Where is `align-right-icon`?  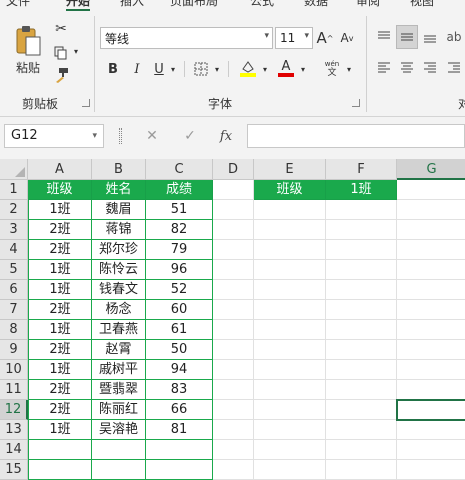
align-right-icon is located at coordinates (430, 68).